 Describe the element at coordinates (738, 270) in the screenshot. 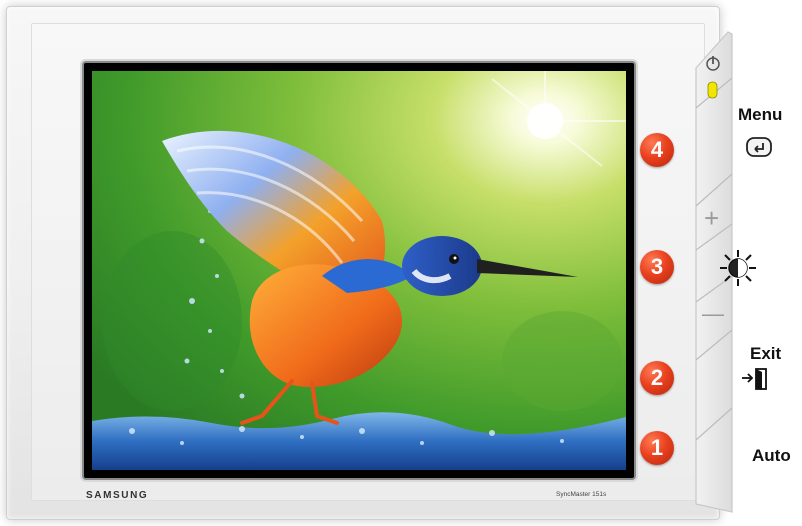

I see `brightness-icon` at that location.